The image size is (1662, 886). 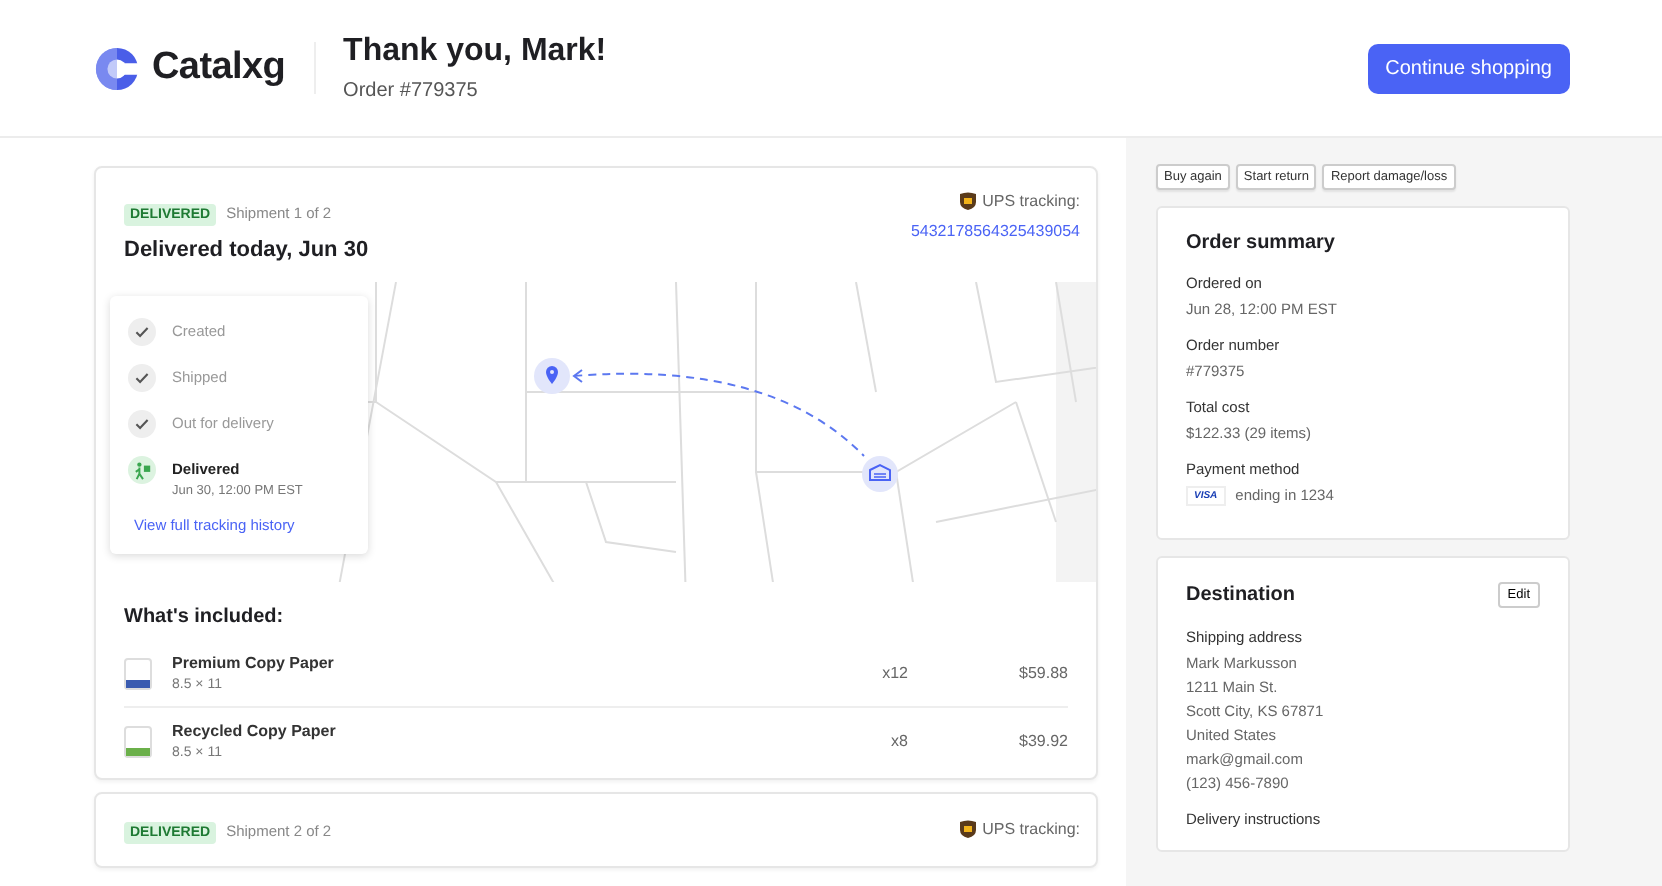 I want to click on page-title: Thank you, Mark!, so click(x=476, y=52).